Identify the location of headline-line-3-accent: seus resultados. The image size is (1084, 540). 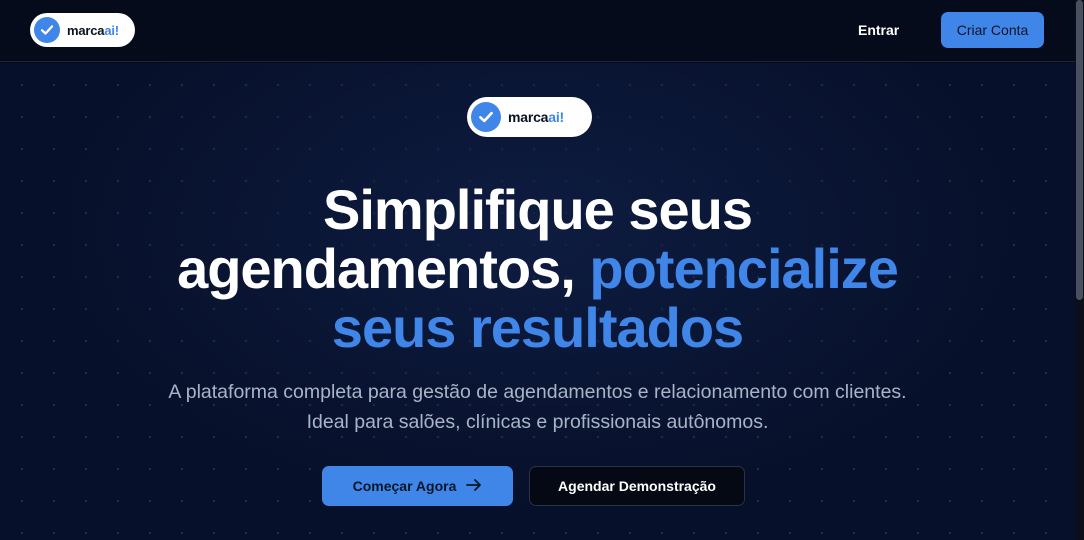
(537, 327).